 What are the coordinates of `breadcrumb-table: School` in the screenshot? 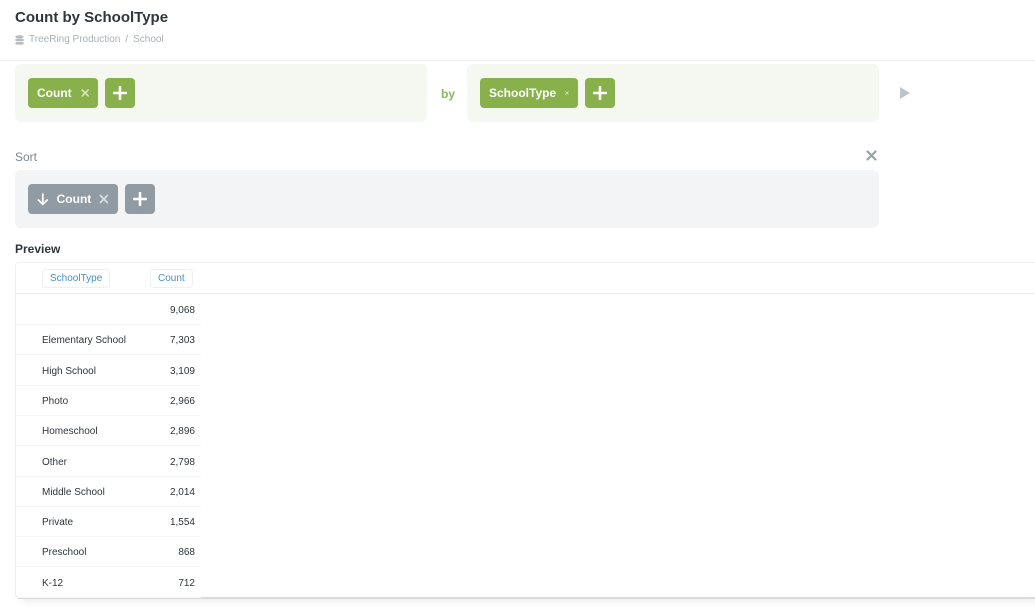 It's located at (148, 39).